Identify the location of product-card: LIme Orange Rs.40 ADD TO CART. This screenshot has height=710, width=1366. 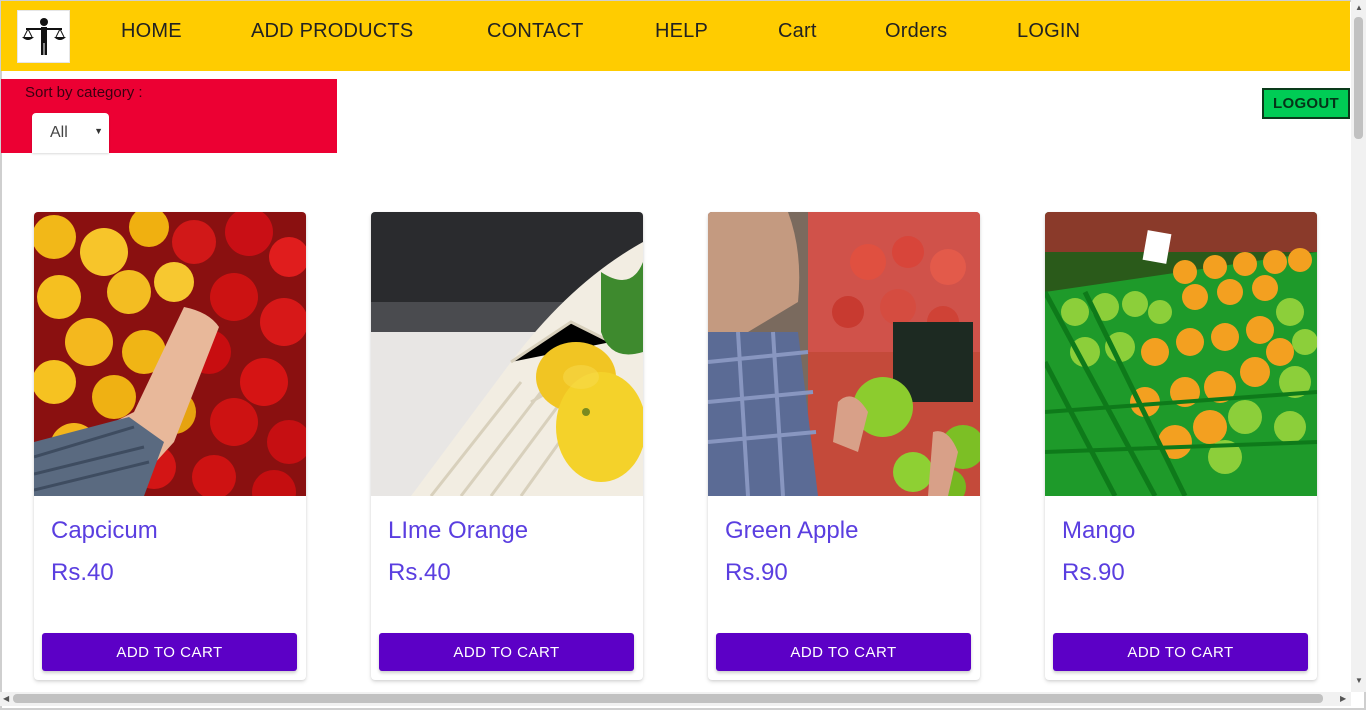
(507, 446).